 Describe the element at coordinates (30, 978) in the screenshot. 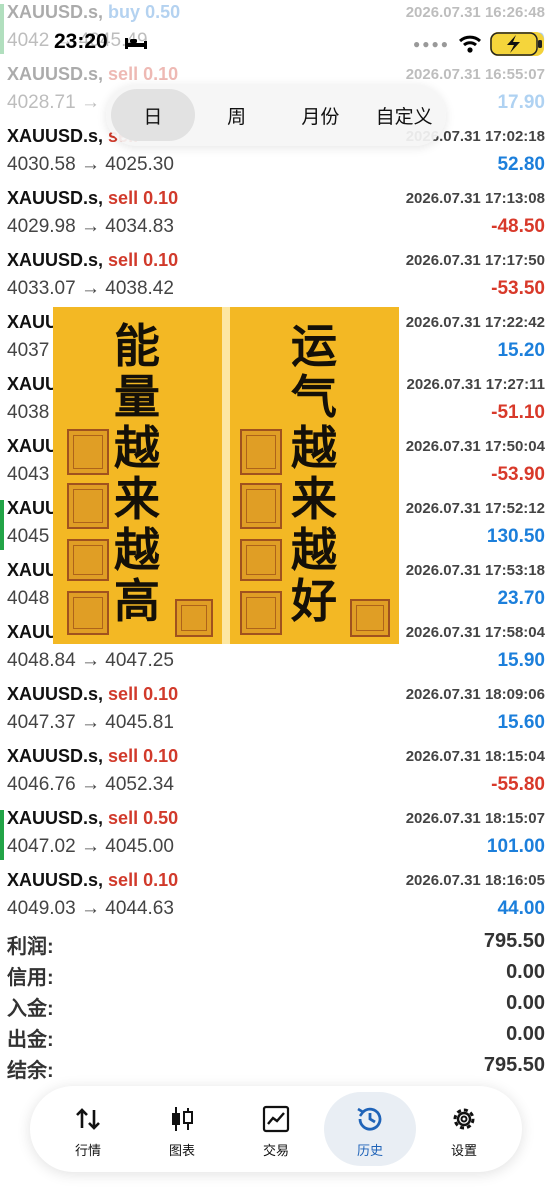

I see `summary-label: 信用:` at that location.